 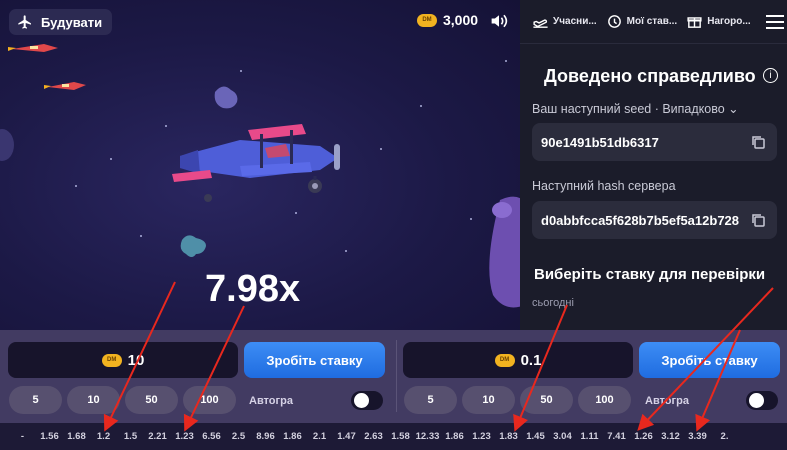 What do you see at coordinates (643, 436) in the screenshot?
I see `history-item: 1.26` at bounding box center [643, 436].